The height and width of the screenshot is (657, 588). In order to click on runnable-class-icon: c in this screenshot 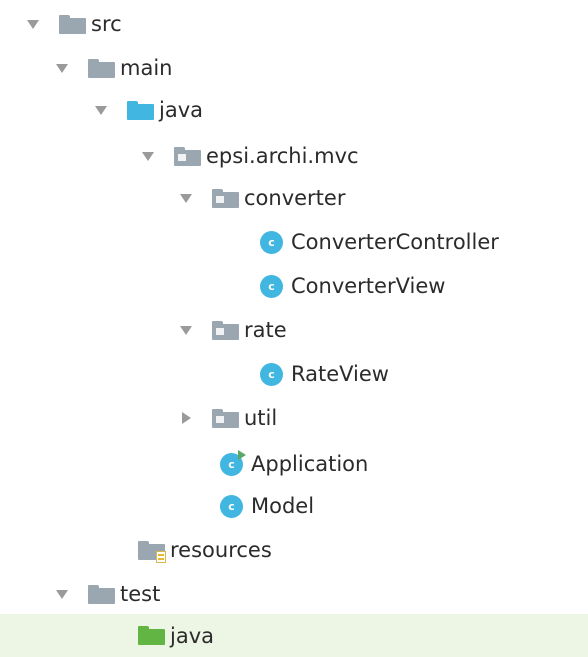, I will do `click(233, 462)`.